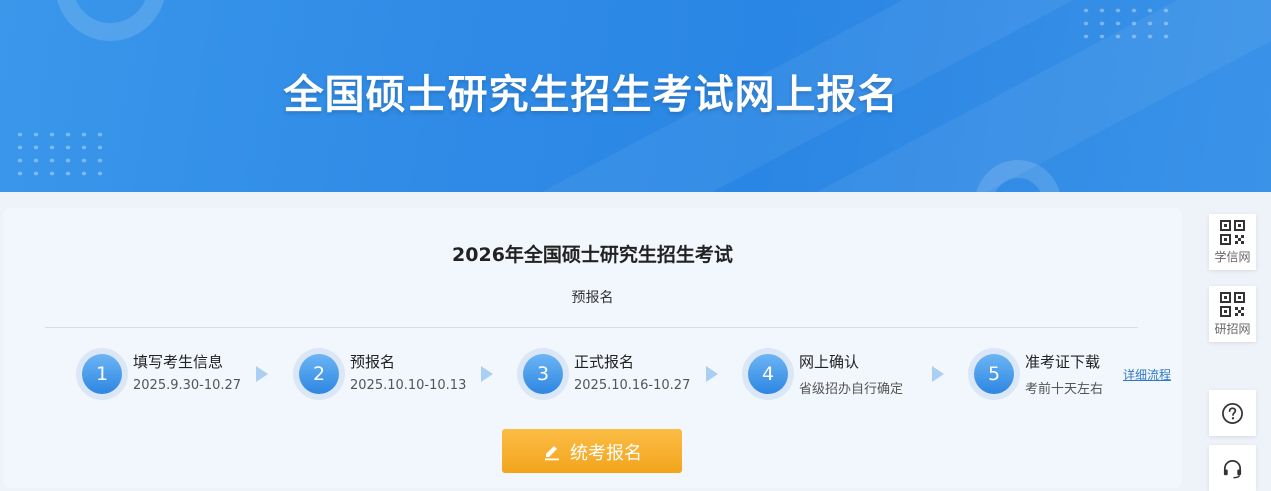 This screenshot has height=491, width=1271. I want to click on step-number-badge: 4, so click(768, 374).